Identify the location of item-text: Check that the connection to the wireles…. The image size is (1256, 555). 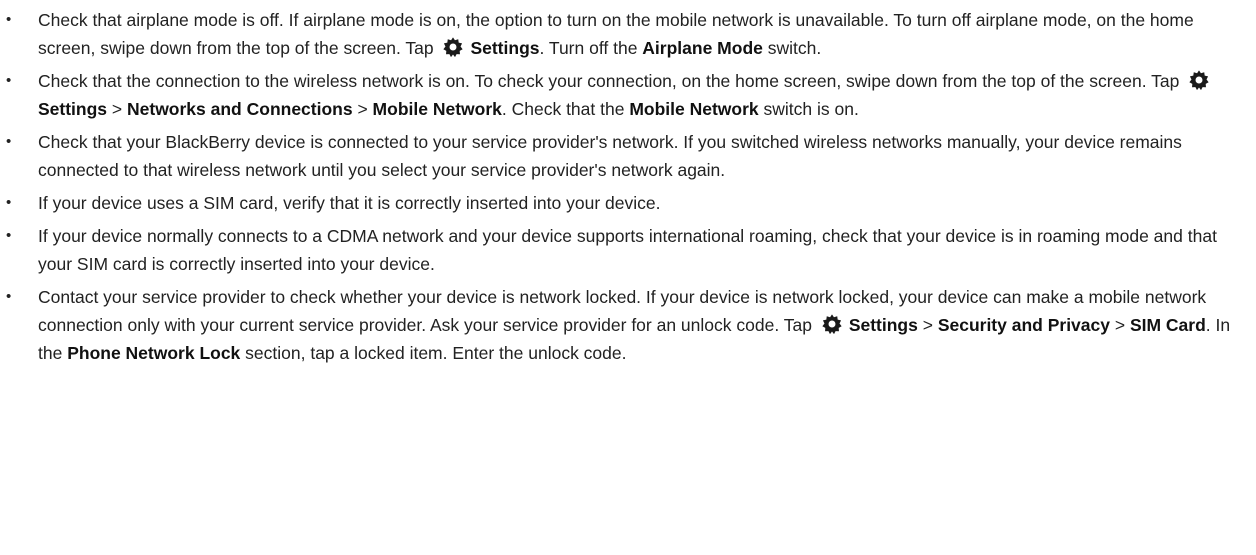
(611, 81).